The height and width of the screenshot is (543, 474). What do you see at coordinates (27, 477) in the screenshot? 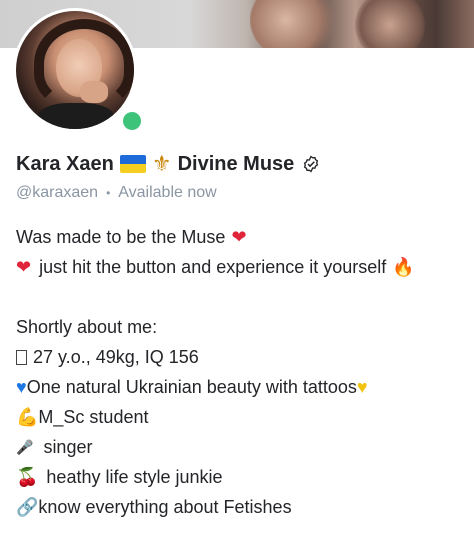
I see `cherries-icon: 🍒` at bounding box center [27, 477].